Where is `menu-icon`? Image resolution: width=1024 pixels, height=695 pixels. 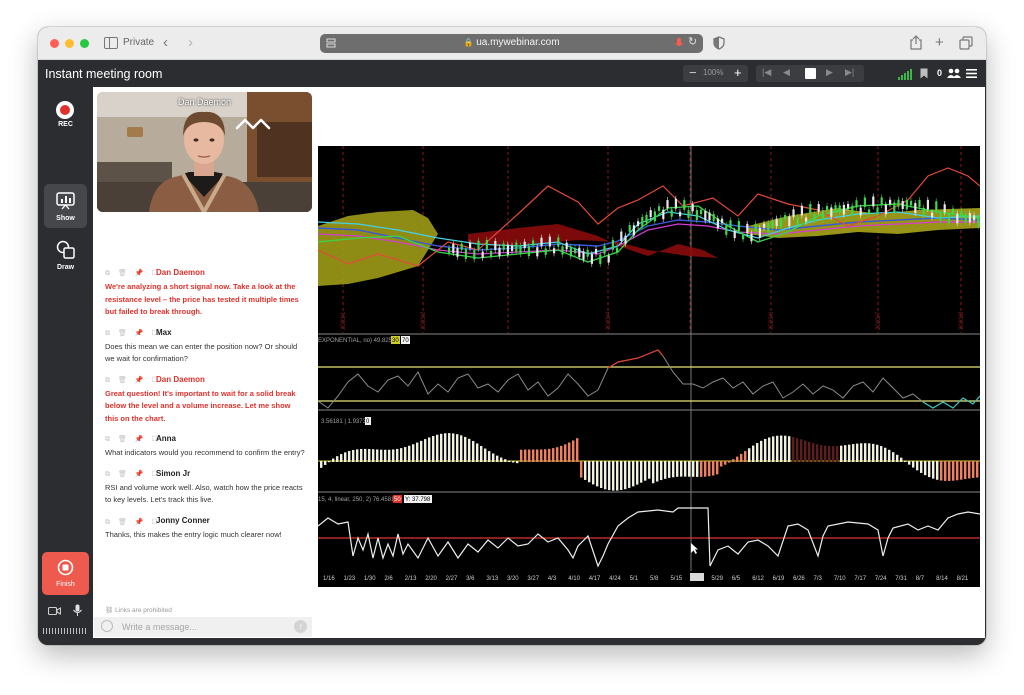 menu-icon is located at coordinates (971, 73).